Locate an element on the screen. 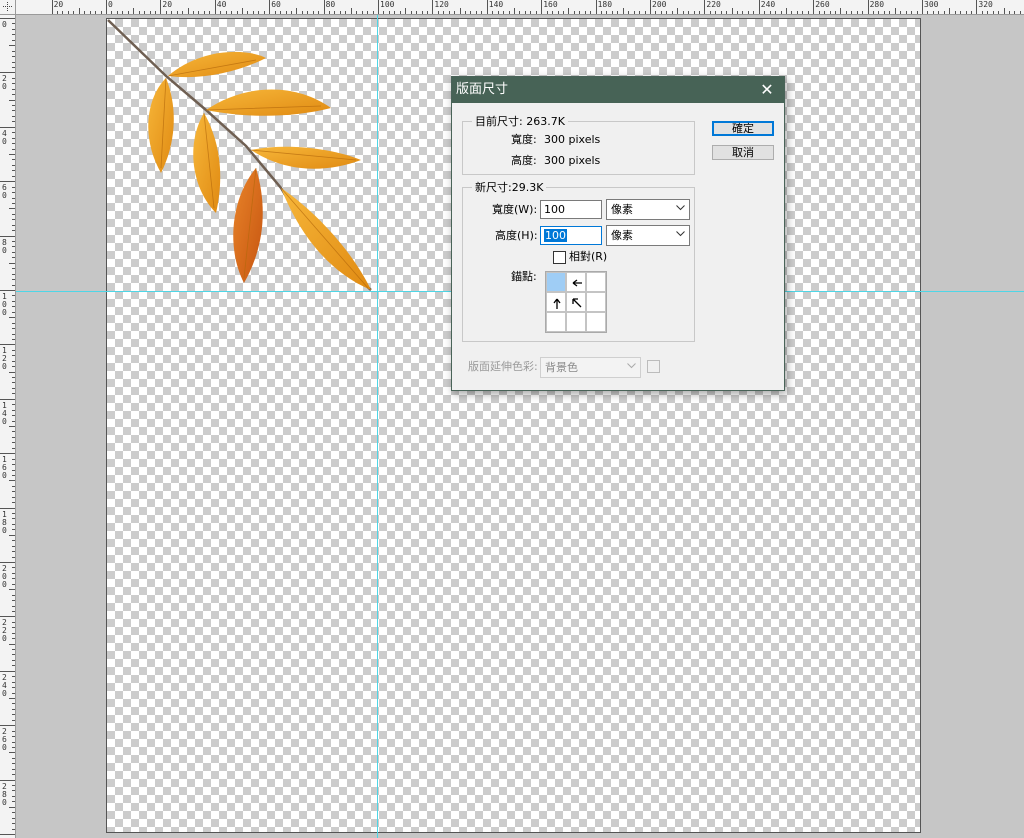  vertical-guide is located at coordinates (377, 426).